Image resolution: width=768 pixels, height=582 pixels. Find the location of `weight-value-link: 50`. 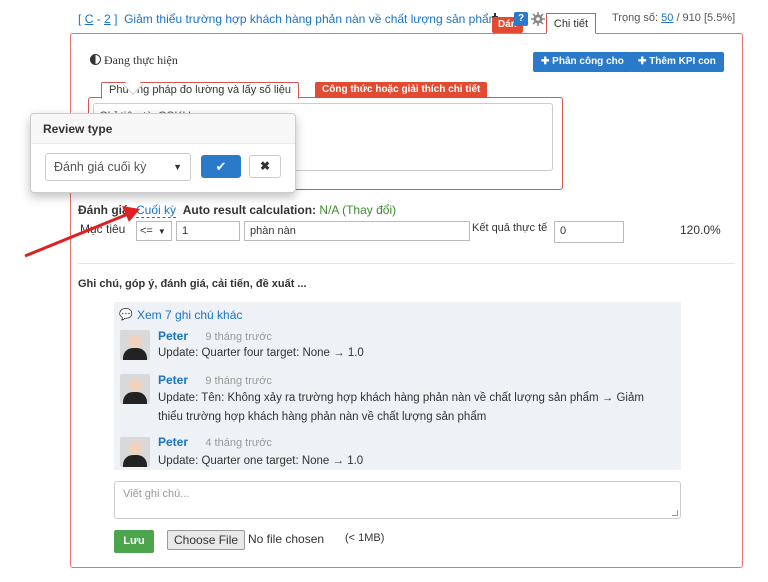

weight-value-link: 50 is located at coordinates (667, 18).